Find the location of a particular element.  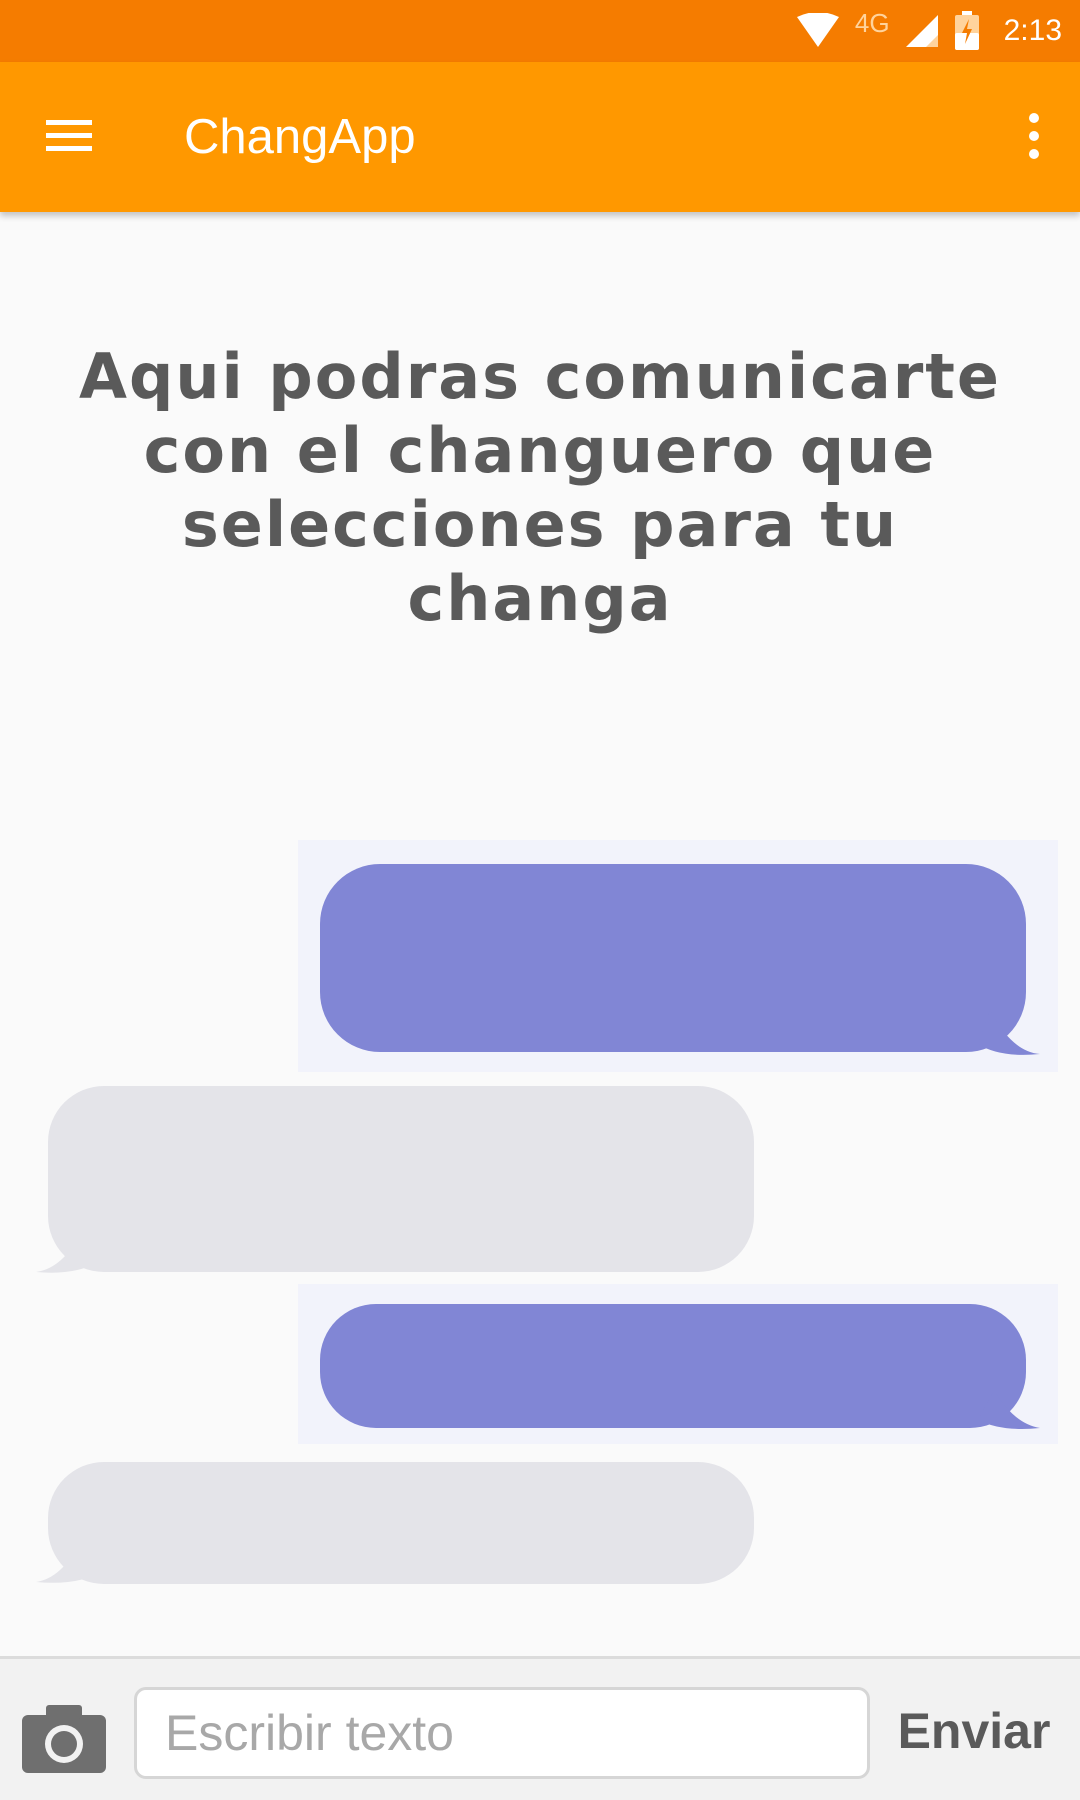

status-bar: 4G 2:13 is located at coordinates (540, 31).